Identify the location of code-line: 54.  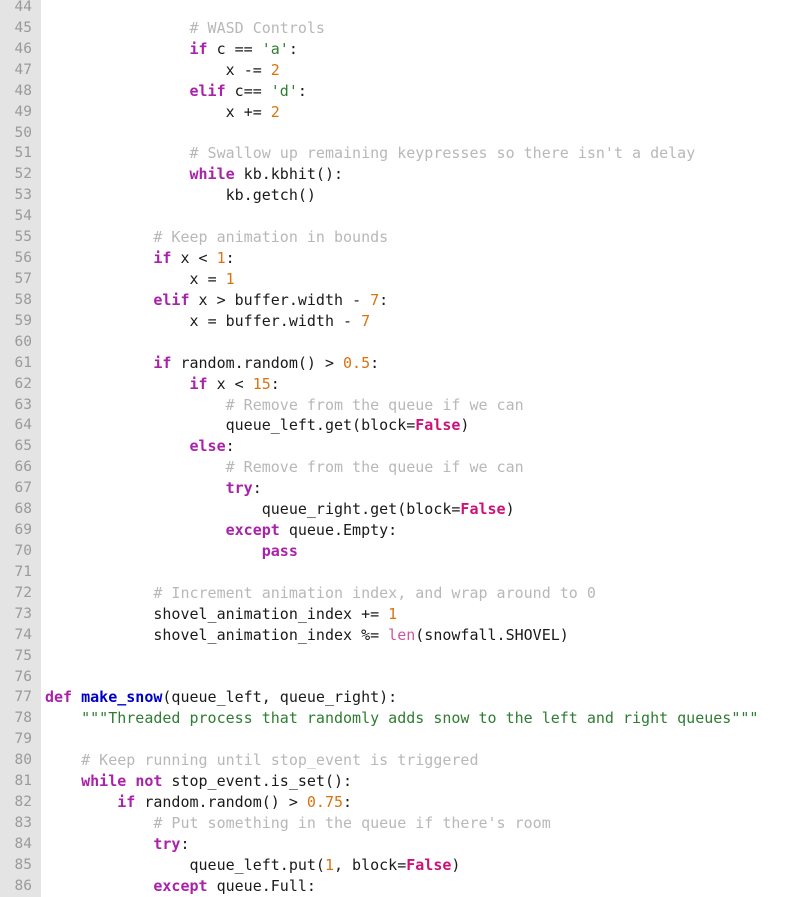
(405, 216).